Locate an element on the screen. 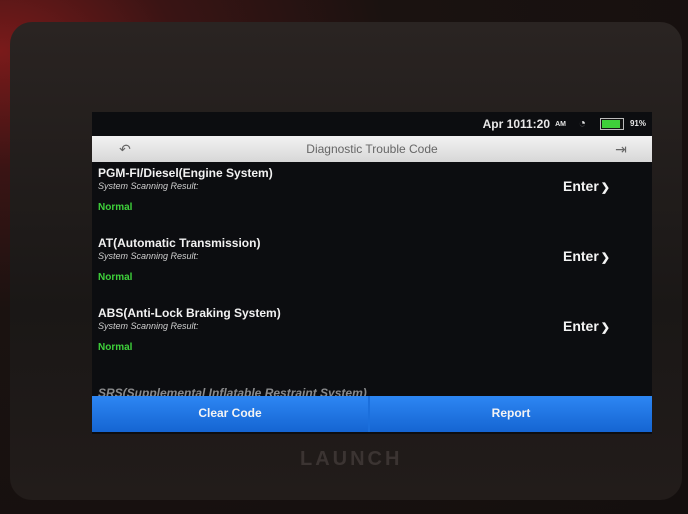 The width and height of the screenshot is (688, 514). battery-percent: 91% is located at coordinates (637, 123).